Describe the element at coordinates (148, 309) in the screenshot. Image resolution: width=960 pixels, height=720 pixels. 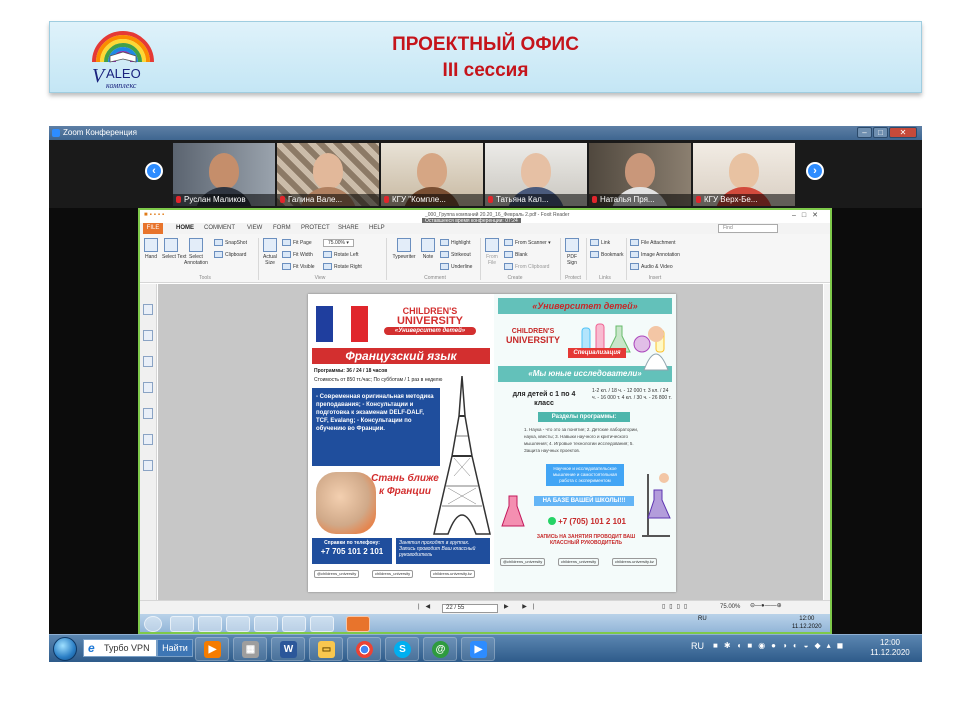
I see `bookmarks-panel-icon` at that location.